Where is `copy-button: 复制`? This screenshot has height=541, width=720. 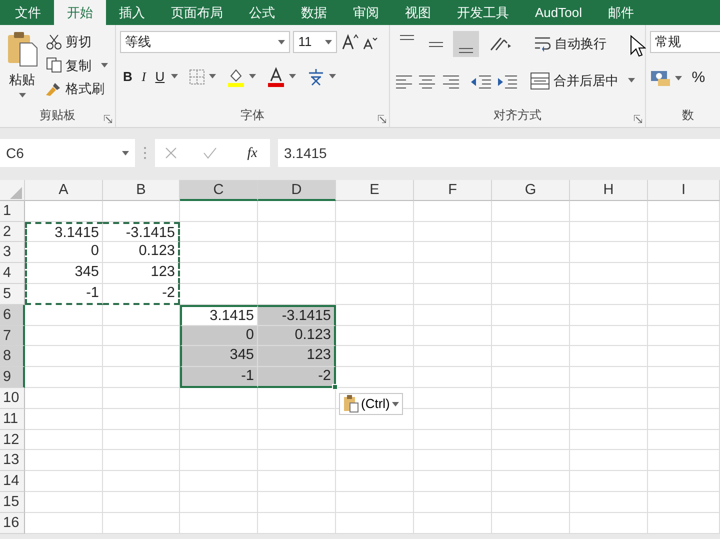
copy-button: 复制 is located at coordinates (77, 65).